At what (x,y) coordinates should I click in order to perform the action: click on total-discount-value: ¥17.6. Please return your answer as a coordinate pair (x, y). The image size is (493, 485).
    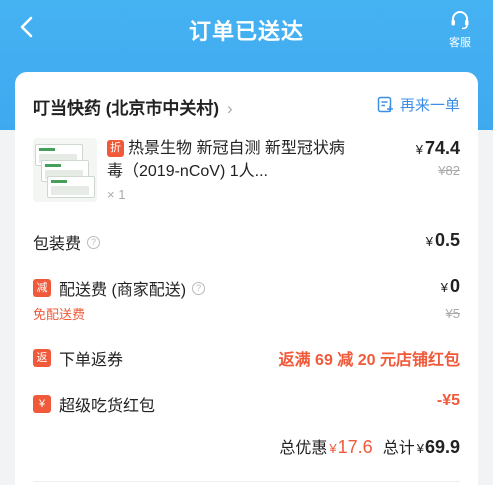
    Looking at the image, I should click on (350, 447).